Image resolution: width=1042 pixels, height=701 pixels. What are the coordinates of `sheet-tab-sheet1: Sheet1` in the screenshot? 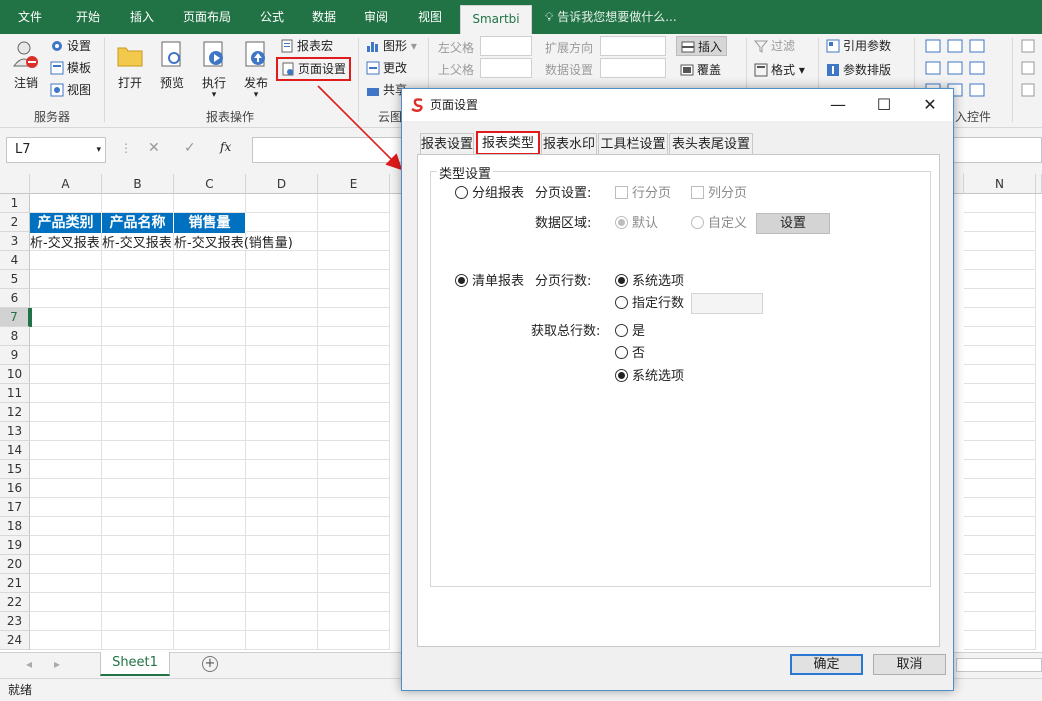 It's located at (135, 664).